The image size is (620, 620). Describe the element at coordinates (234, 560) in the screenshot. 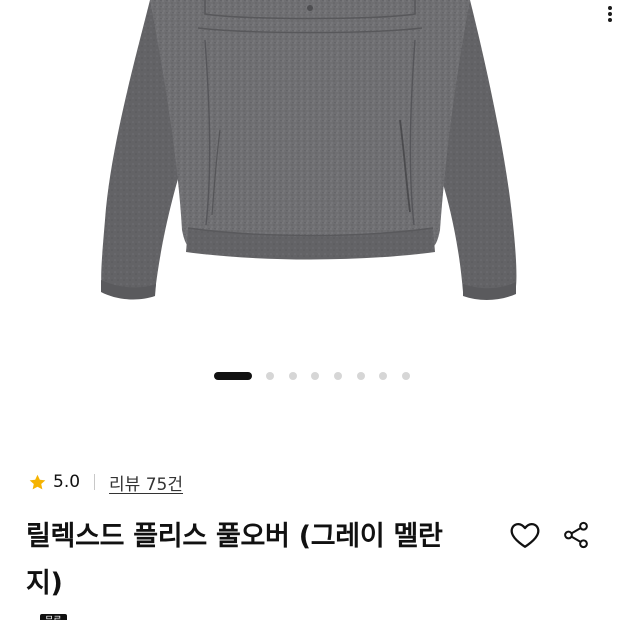

I see `product-title: 릴렉스드 플리스 풀오버 (그레이 멜란지)` at that location.